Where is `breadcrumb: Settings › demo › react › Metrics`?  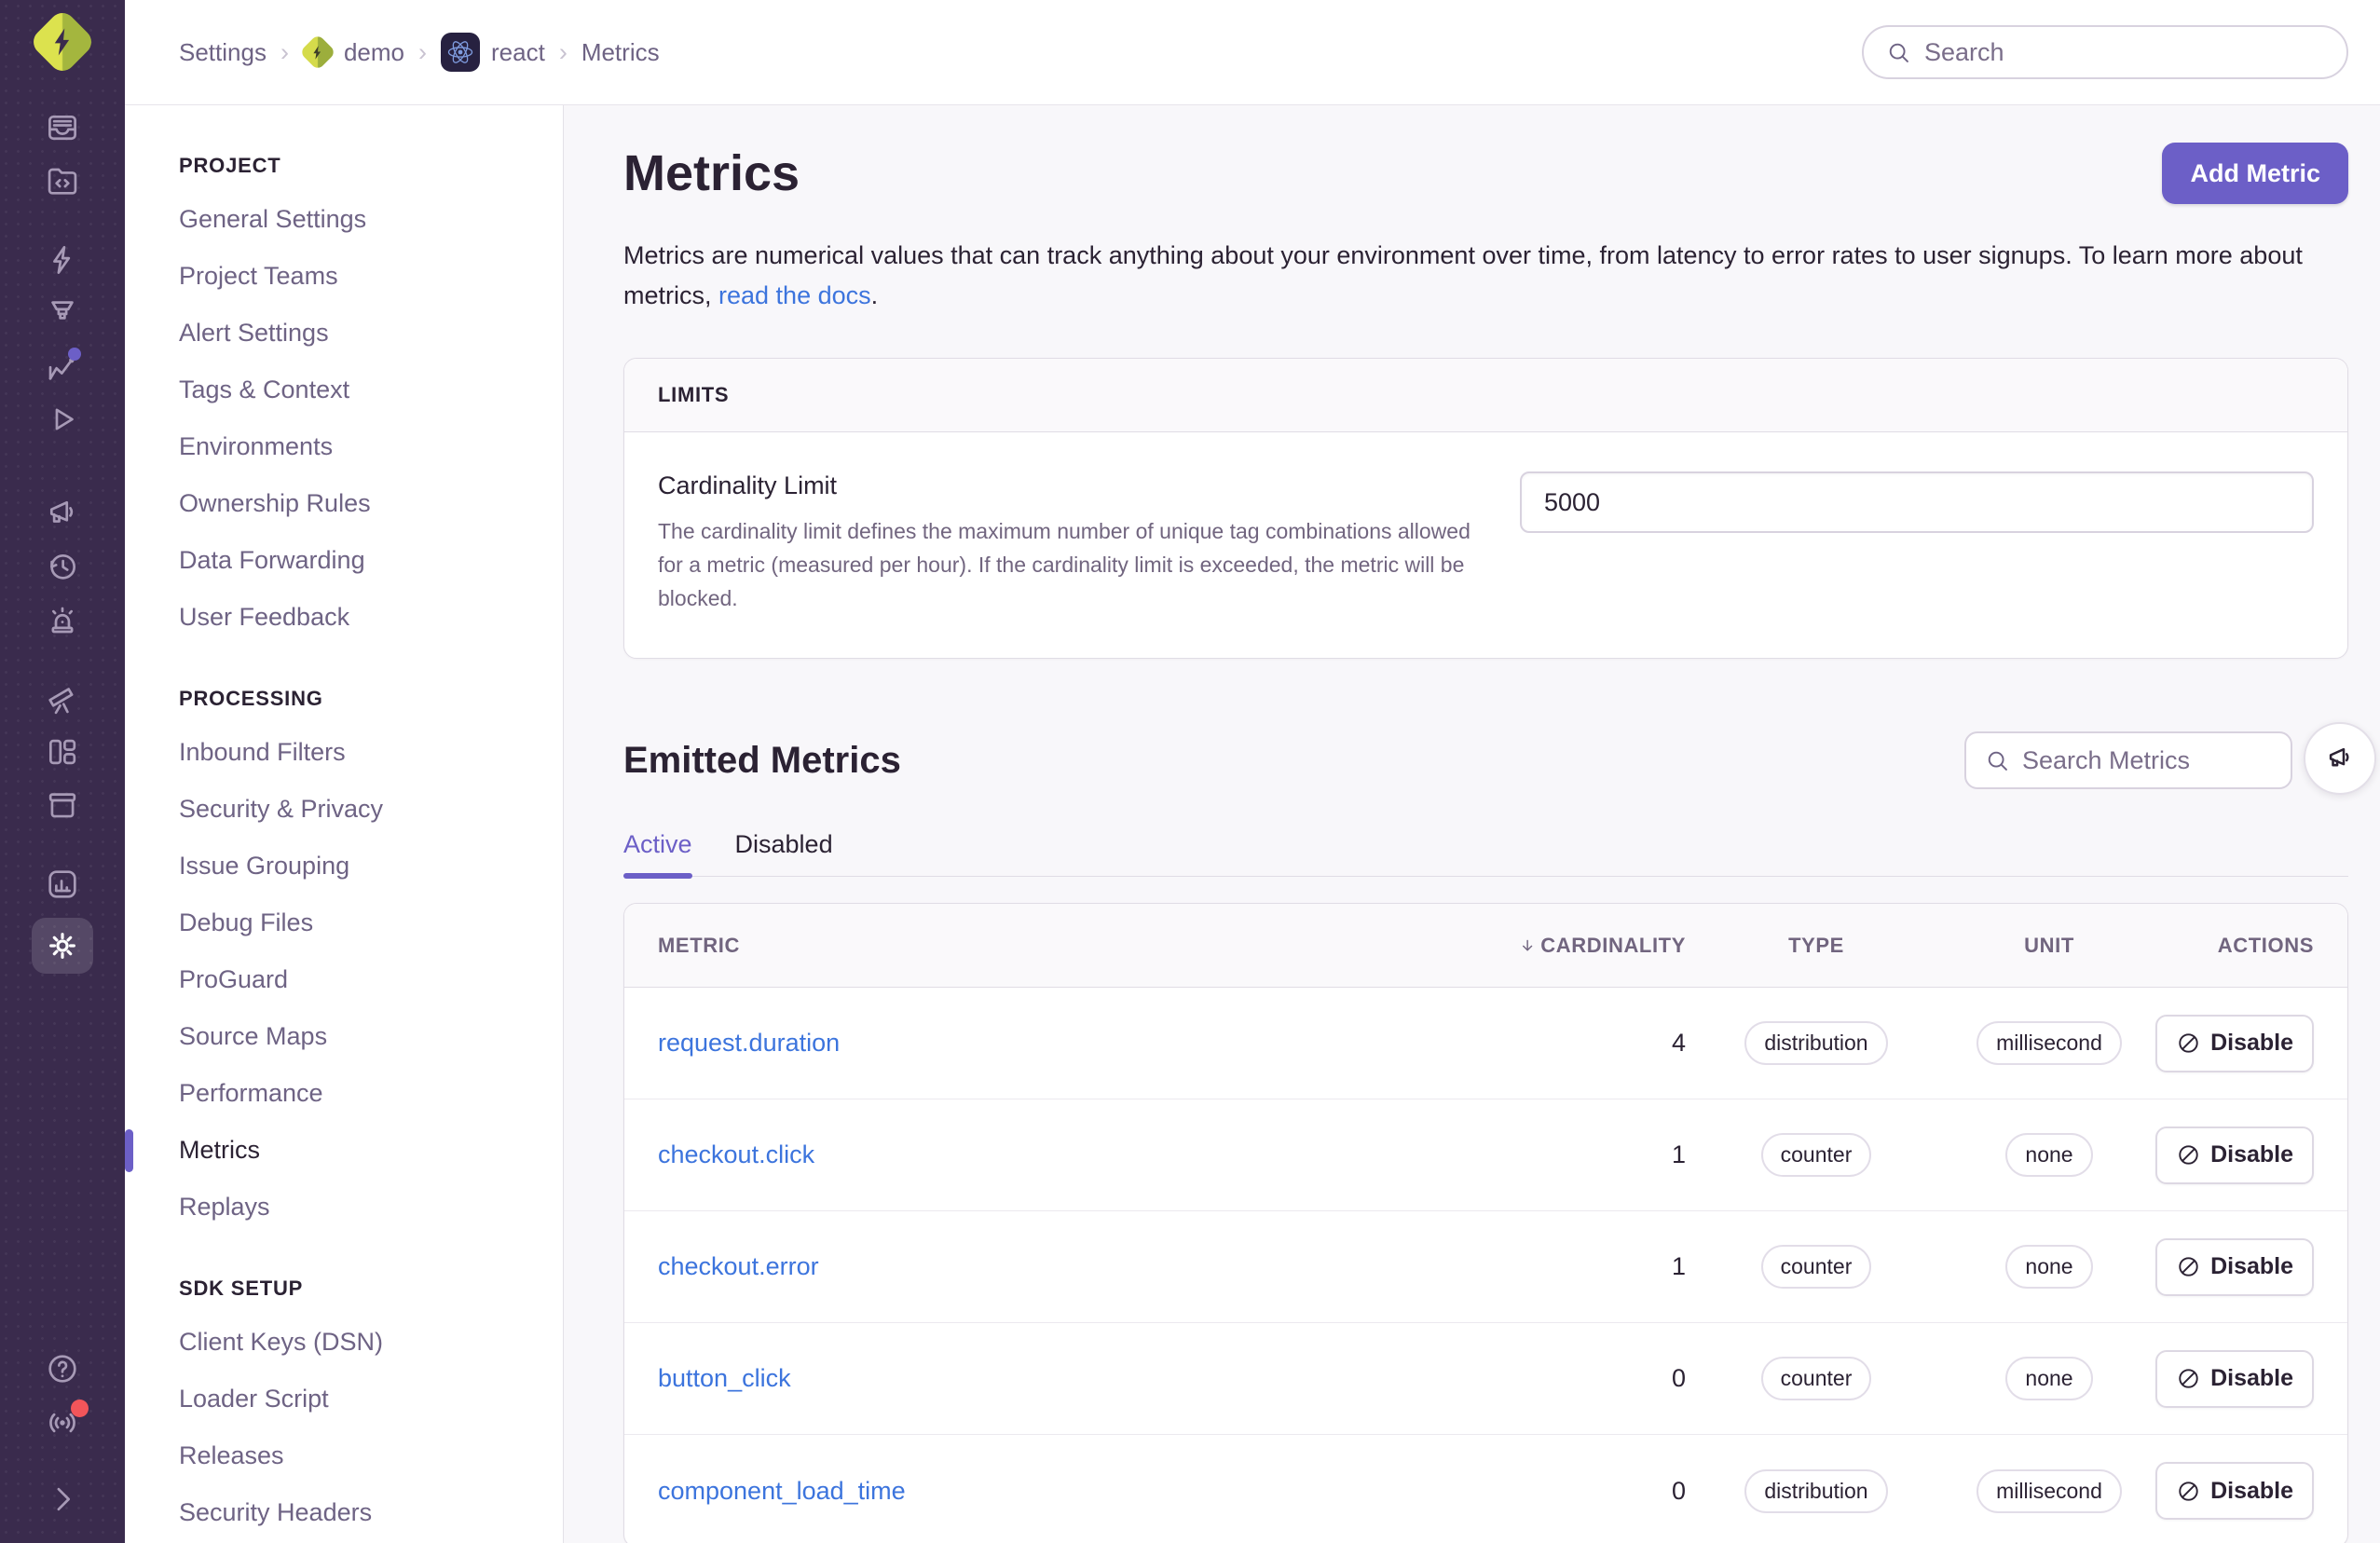 breadcrumb: Settings › demo › react › Metrics is located at coordinates (419, 53).